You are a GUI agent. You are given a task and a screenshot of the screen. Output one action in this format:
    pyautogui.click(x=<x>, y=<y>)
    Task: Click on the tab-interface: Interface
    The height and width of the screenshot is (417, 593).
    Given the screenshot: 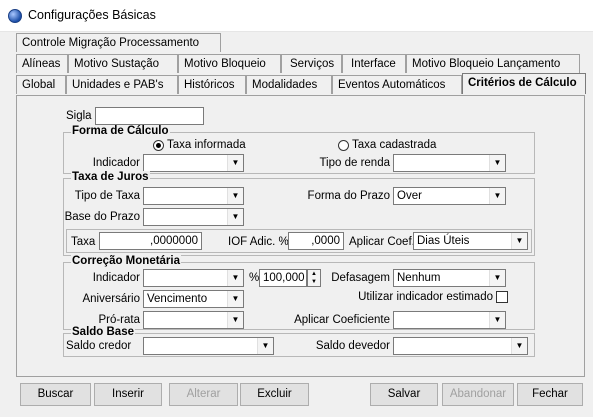 What is the action you would take?
    pyautogui.click(x=374, y=63)
    